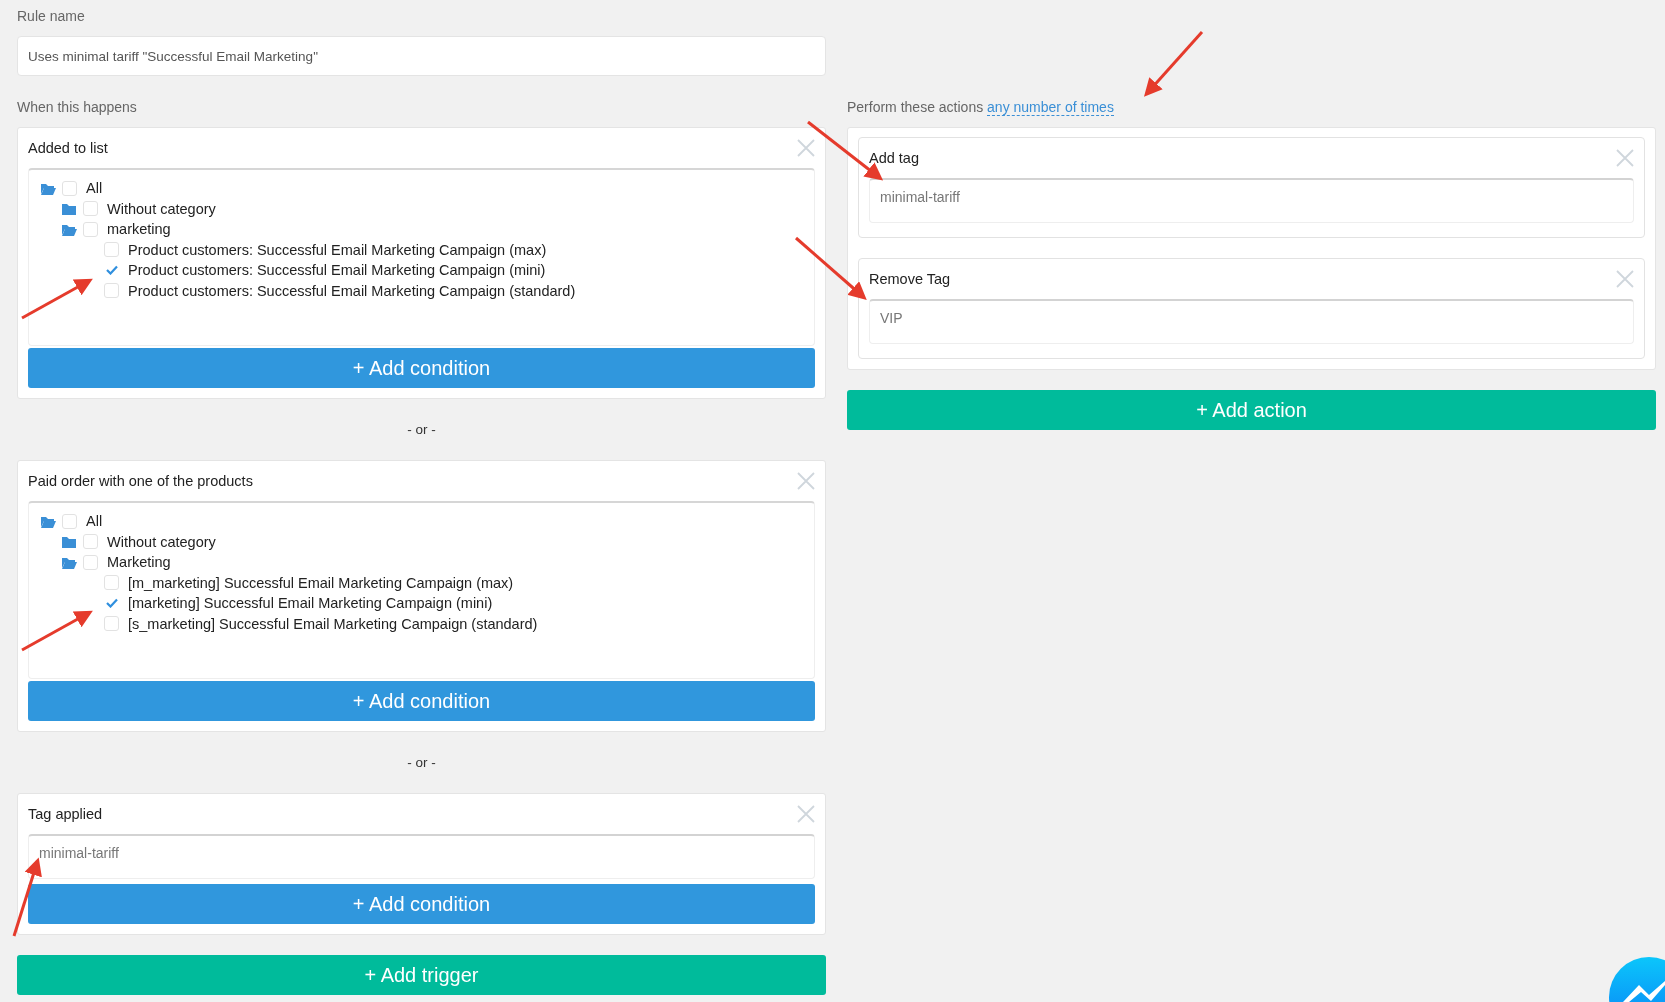 The width and height of the screenshot is (1665, 1002). Describe the element at coordinates (980, 107) in the screenshot. I see `section-label: Perform these actions any number of times` at that location.